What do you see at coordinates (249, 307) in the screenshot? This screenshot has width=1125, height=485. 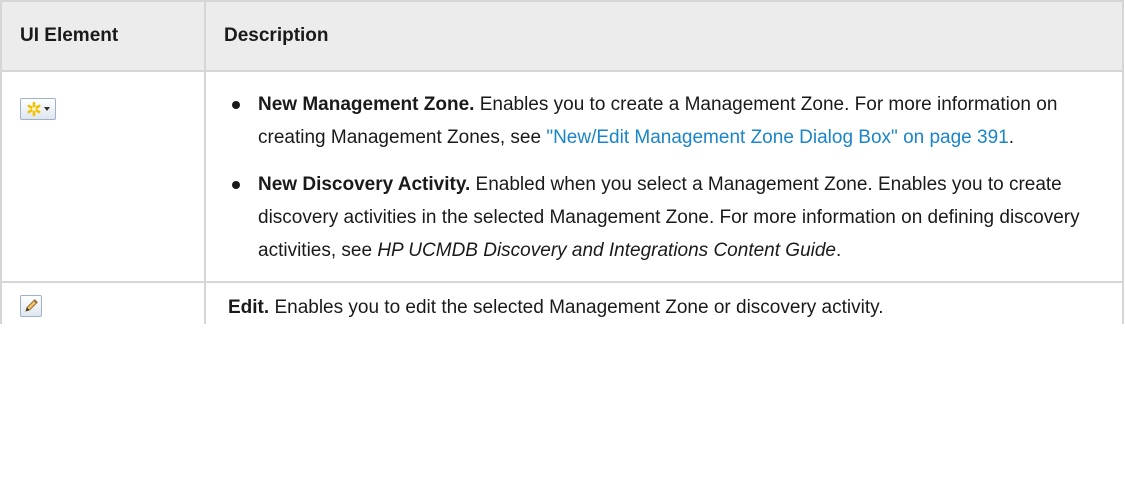 I see `item-title: Edit.` at bounding box center [249, 307].